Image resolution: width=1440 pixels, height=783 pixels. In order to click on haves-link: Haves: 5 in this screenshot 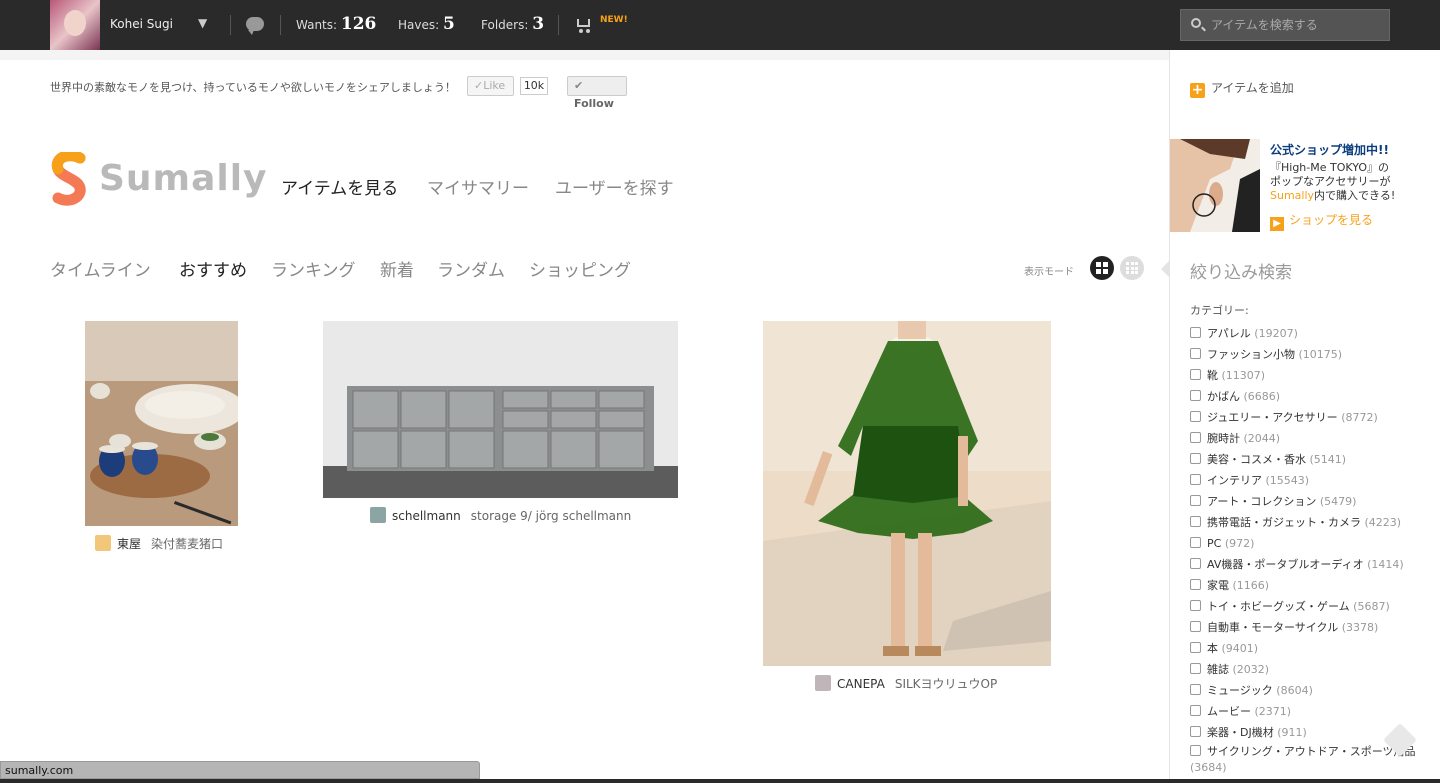, I will do `click(426, 24)`.